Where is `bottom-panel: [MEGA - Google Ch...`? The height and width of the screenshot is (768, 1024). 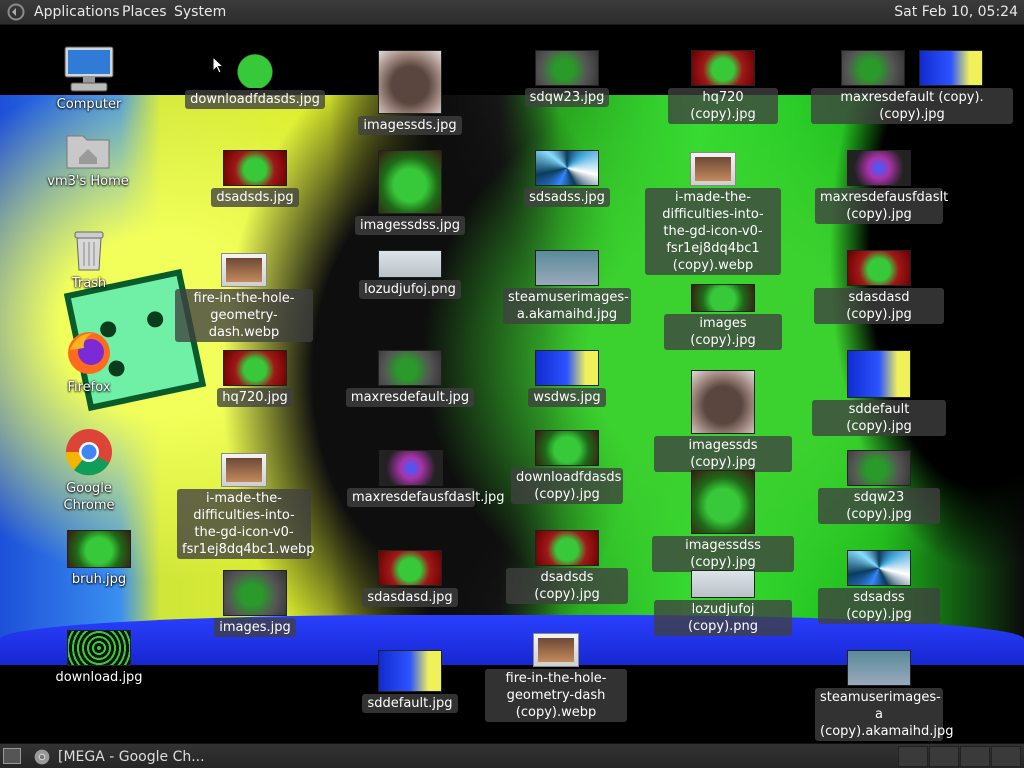
bottom-panel: [MEGA - Google Ch... is located at coordinates (512, 755).